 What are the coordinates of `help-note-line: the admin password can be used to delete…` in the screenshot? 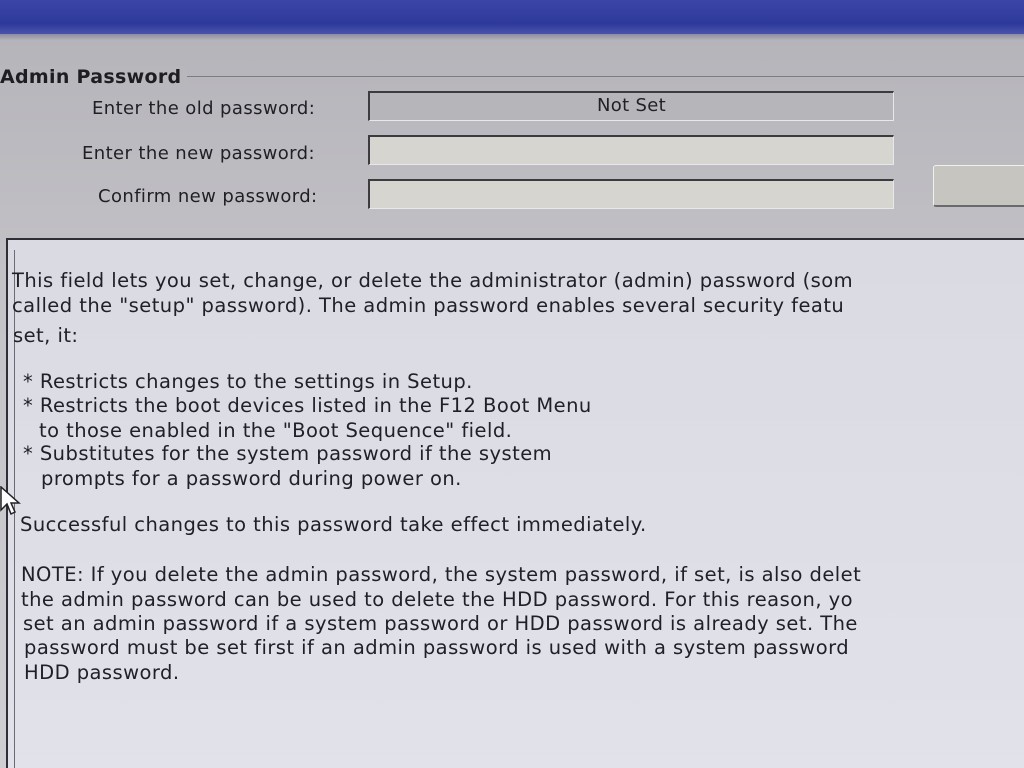 It's located at (437, 599).